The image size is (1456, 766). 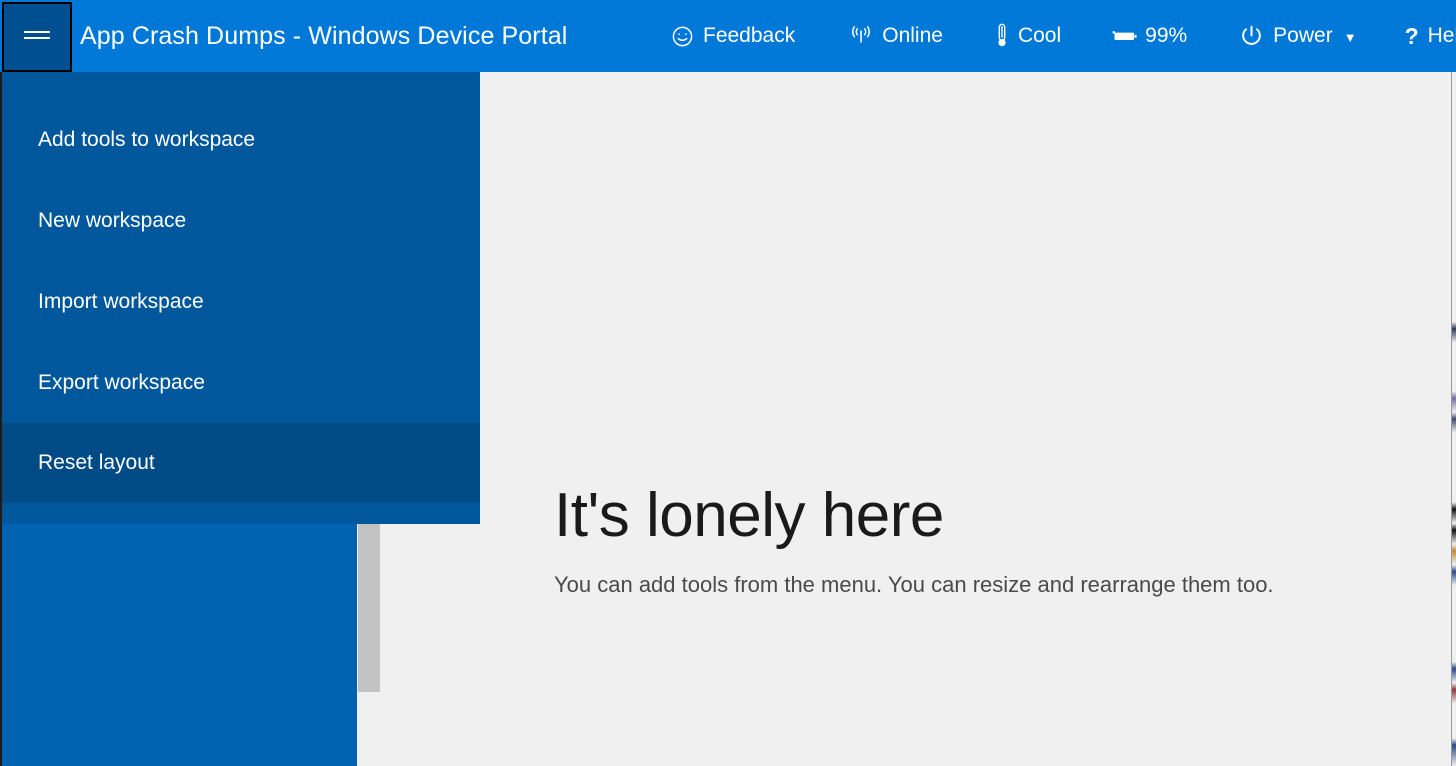 I want to click on sidebar-scrollbar-thumb, so click(x=369, y=608).